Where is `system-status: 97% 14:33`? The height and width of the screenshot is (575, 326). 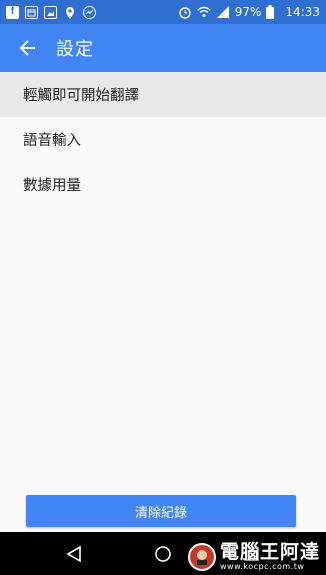 system-status: 97% 14:33 is located at coordinates (249, 12).